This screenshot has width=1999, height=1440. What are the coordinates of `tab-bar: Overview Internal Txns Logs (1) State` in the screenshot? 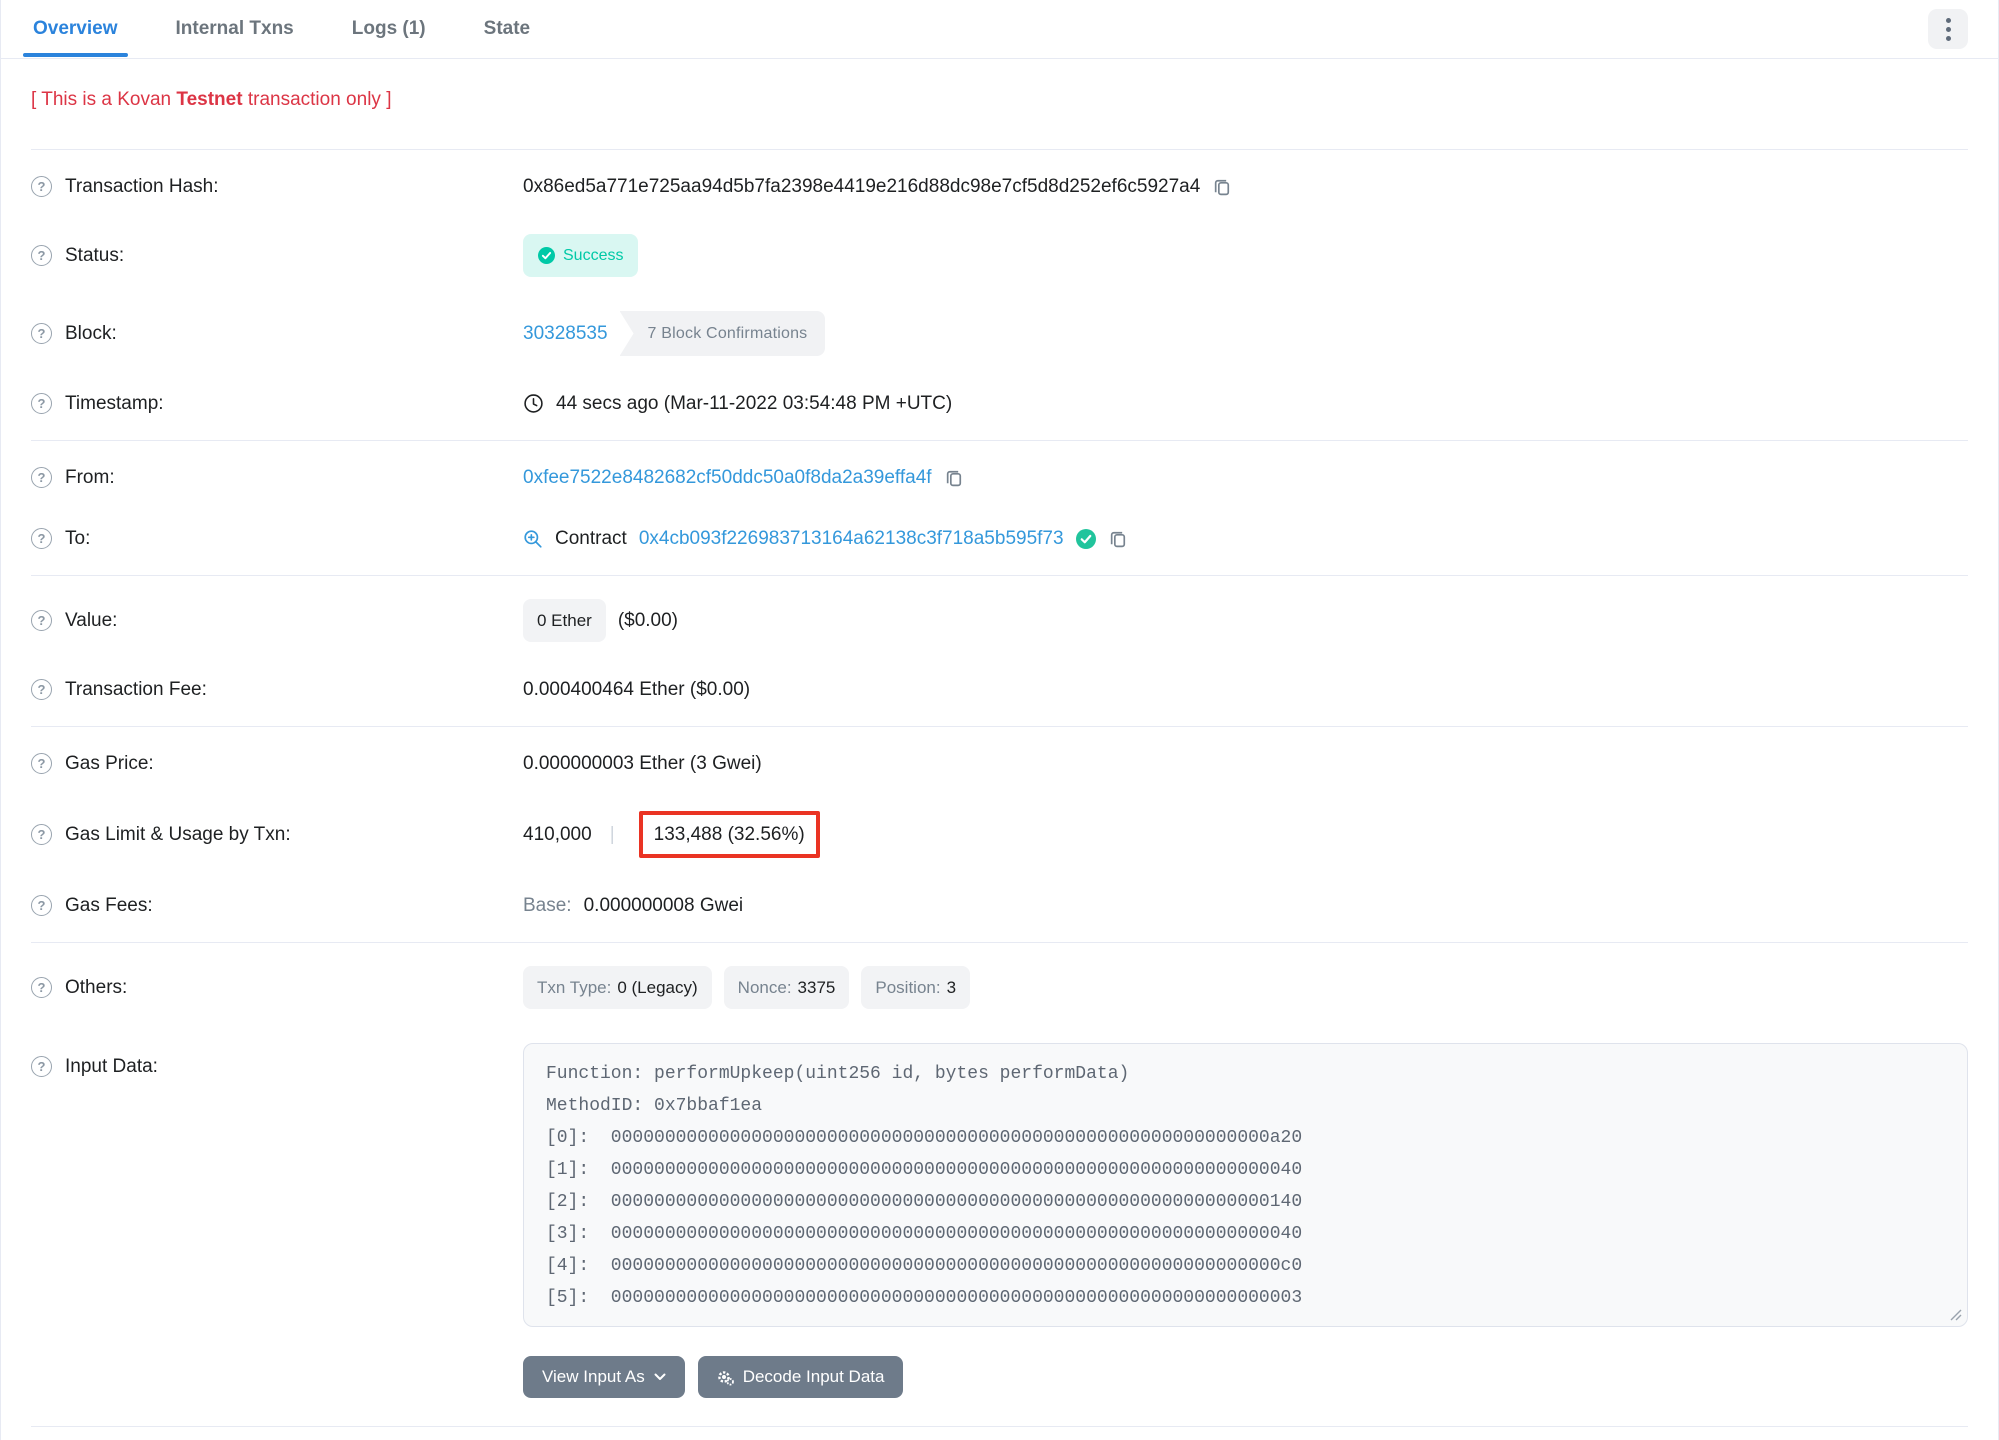 It's located at (999, 29).